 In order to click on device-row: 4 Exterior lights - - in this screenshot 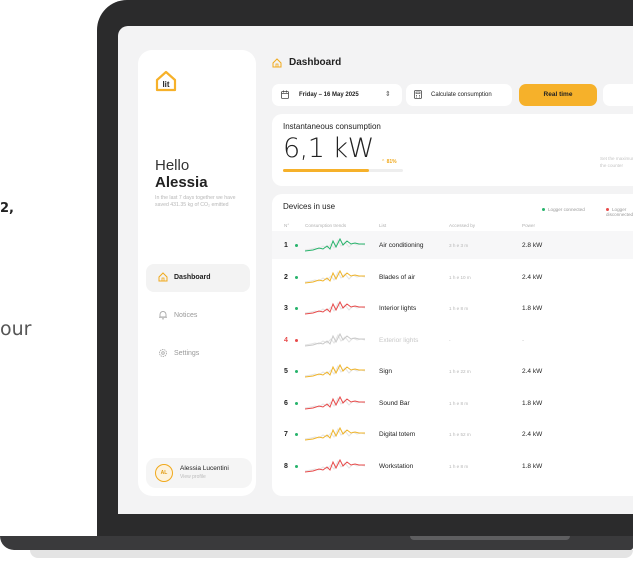, I will do `click(452, 340)`.